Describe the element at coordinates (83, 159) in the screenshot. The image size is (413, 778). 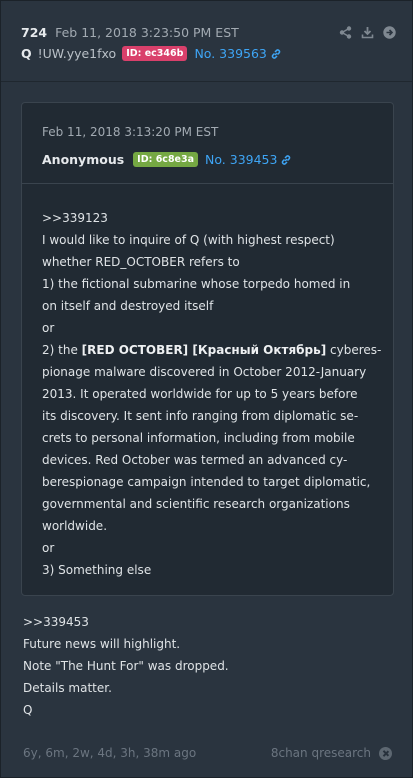
I see `quoted-author: Anonymous` at that location.